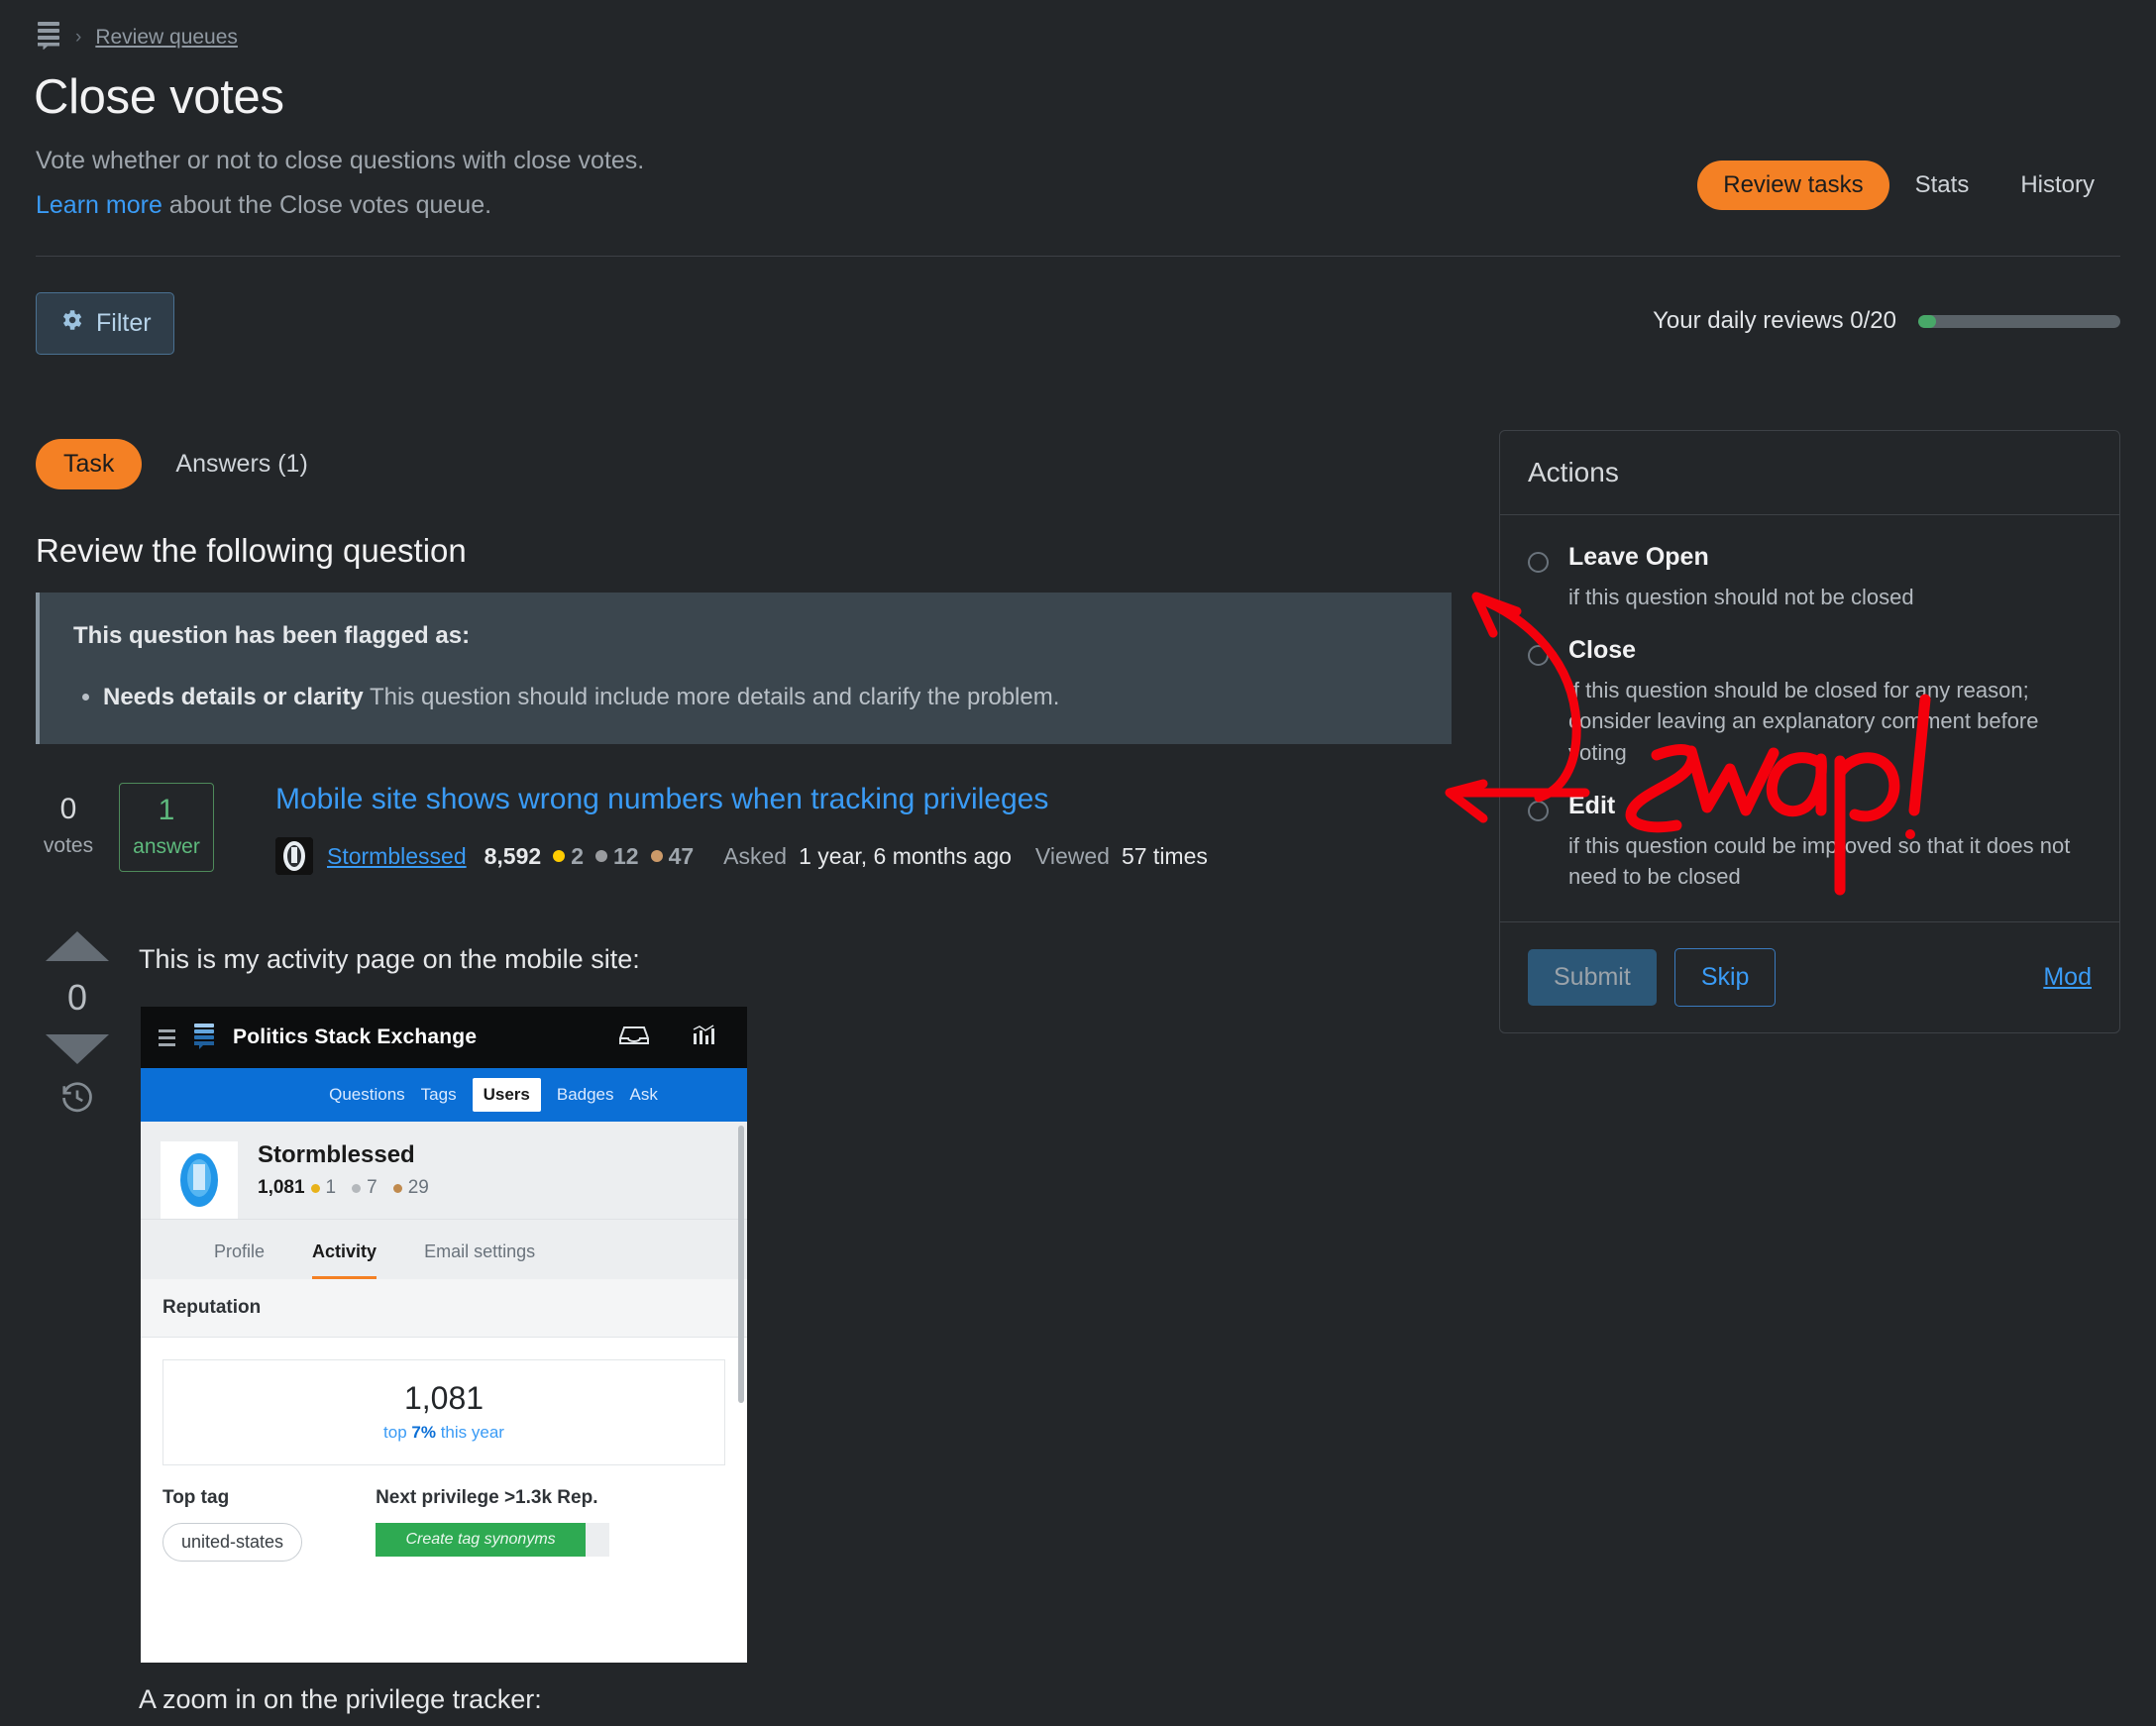  Describe the element at coordinates (89, 464) in the screenshot. I see `tab-task: Task` at that location.